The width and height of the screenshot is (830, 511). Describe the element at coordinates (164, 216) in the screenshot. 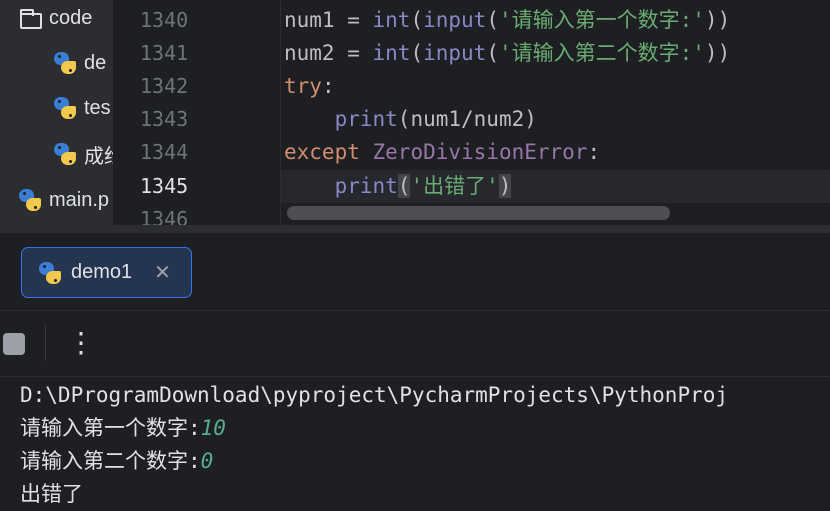

I see `line-number: 1346` at that location.